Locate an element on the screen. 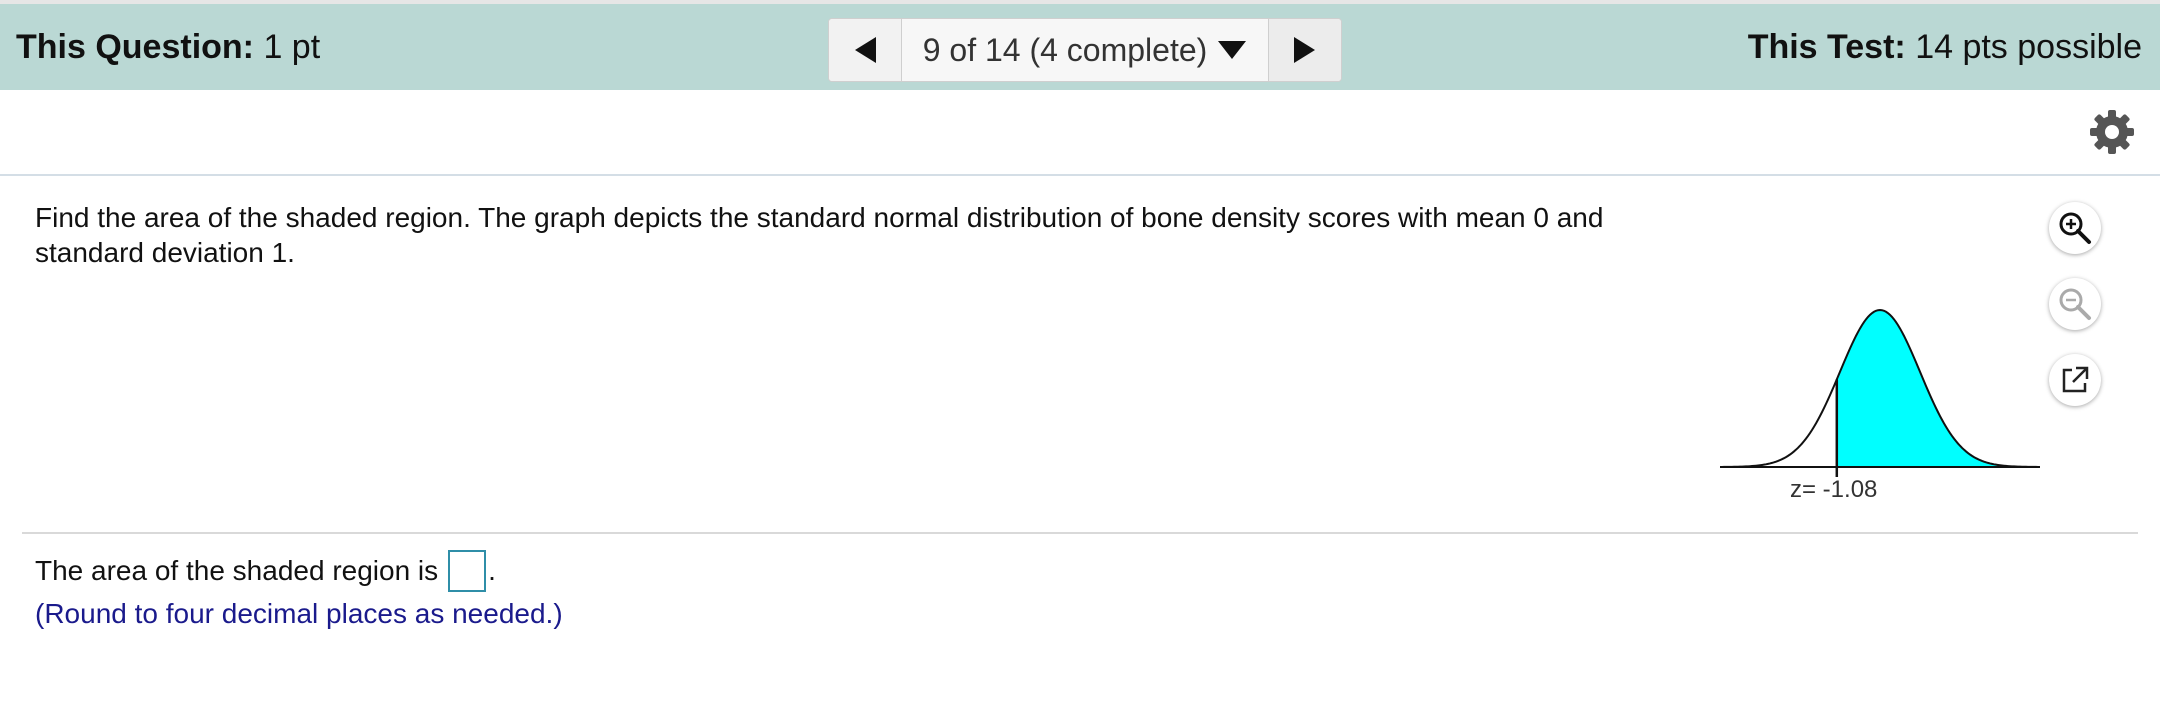 This screenshot has height=722, width=2160. shaded-region is located at coordinates (1938, 388).